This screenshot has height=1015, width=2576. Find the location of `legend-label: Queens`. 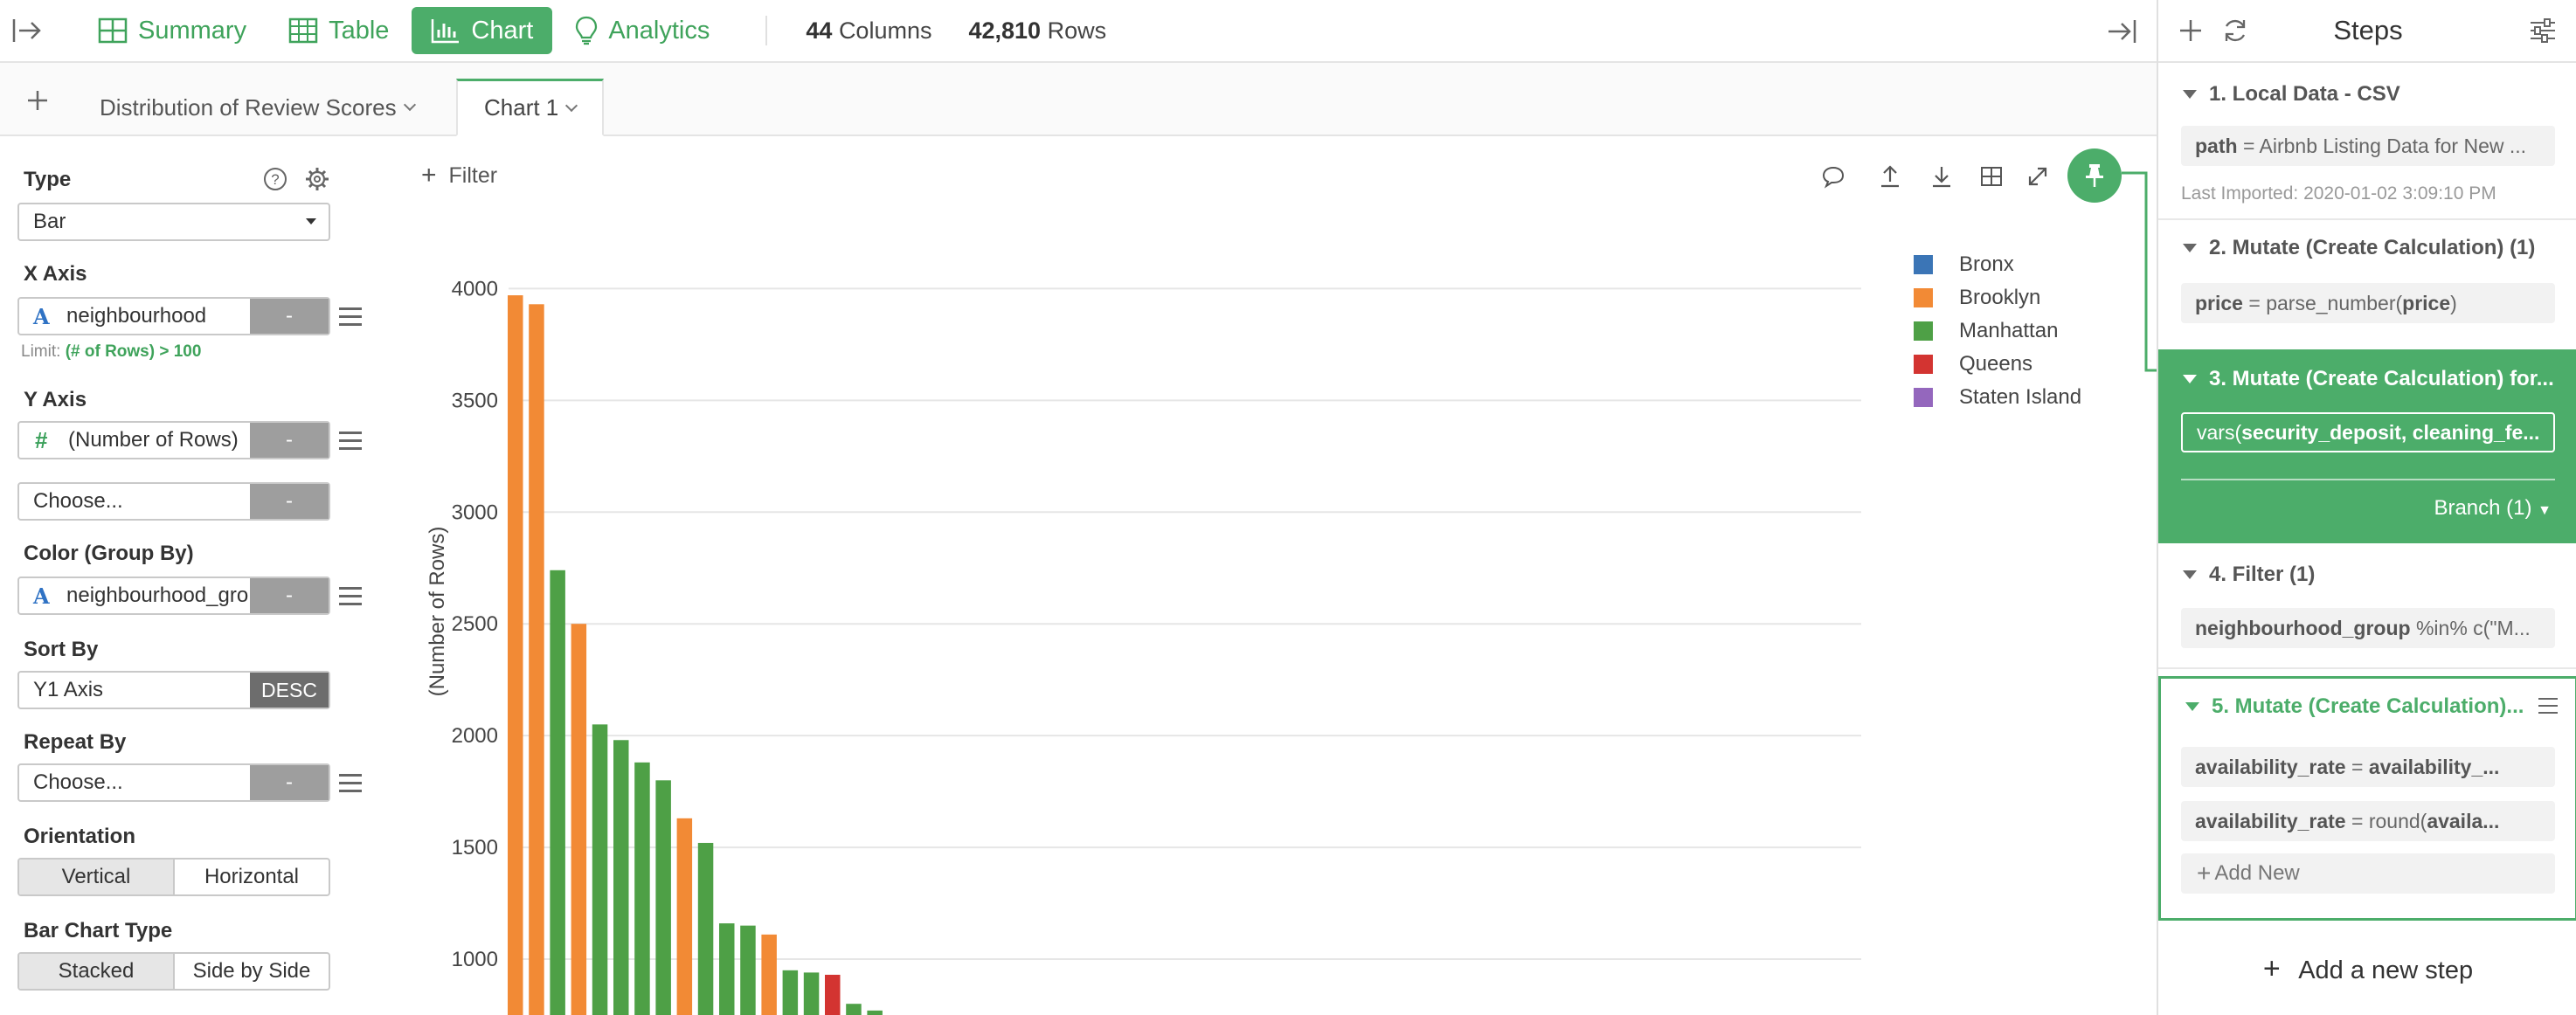

legend-label: Queens is located at coordinates (1996, 364).